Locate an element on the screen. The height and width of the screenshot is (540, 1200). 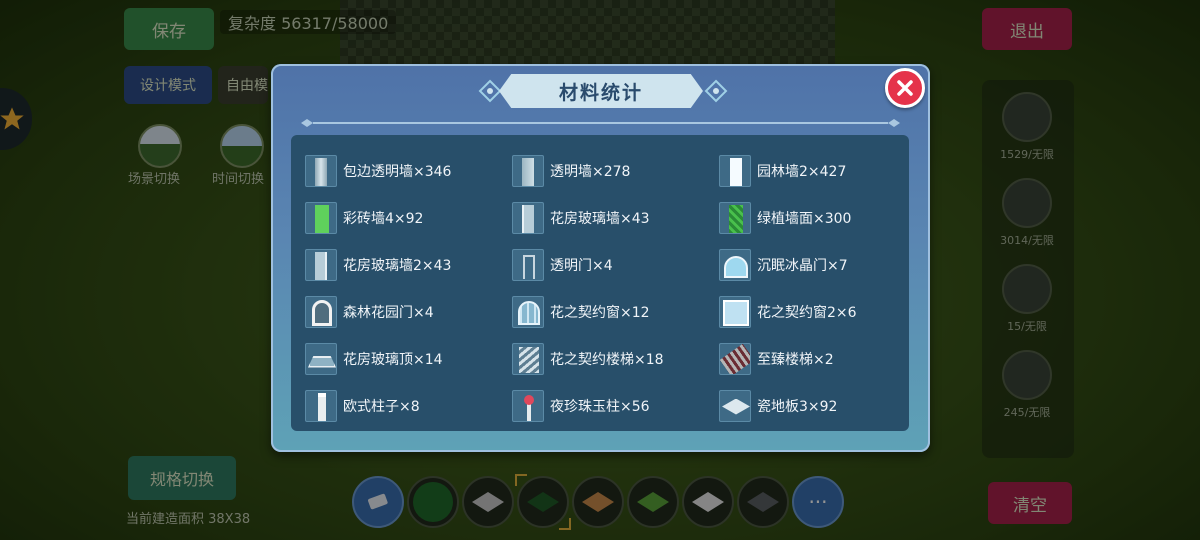
glass-door-icon is located at coordinates (528, 264).